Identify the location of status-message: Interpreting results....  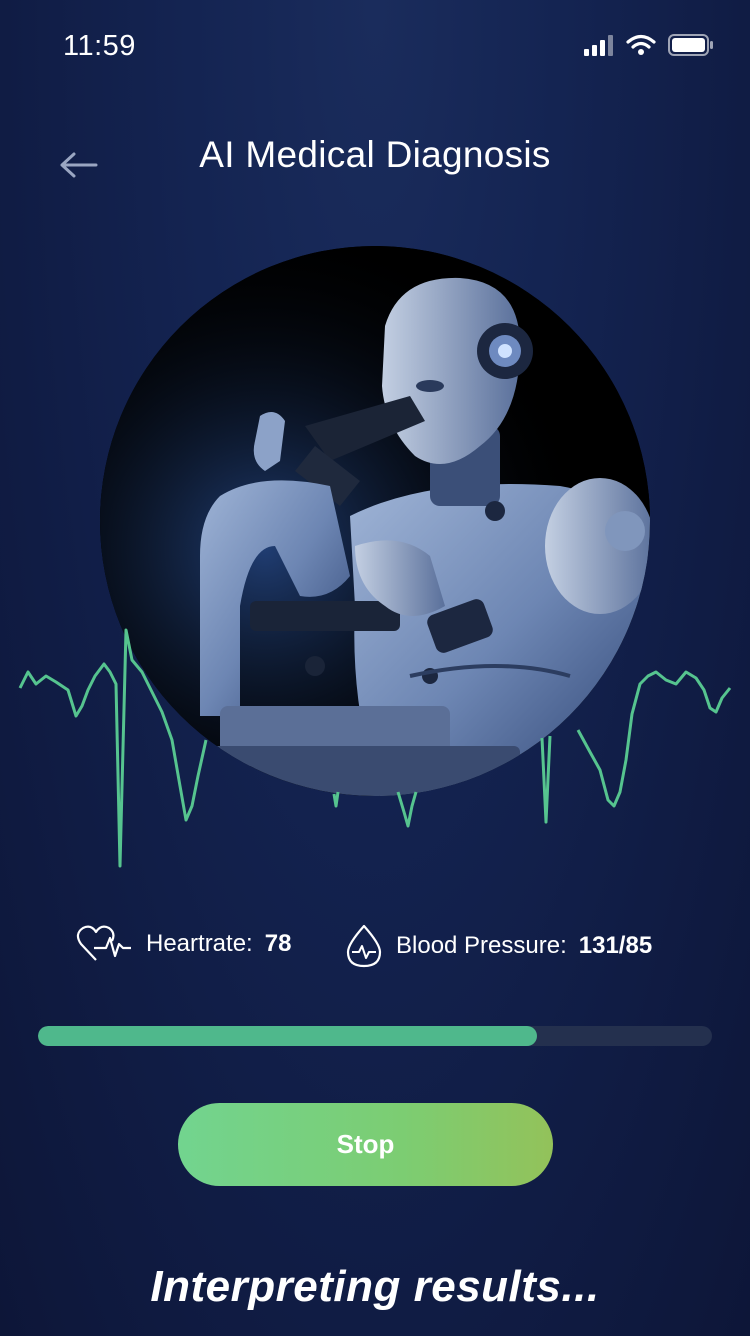
(375, 1286).